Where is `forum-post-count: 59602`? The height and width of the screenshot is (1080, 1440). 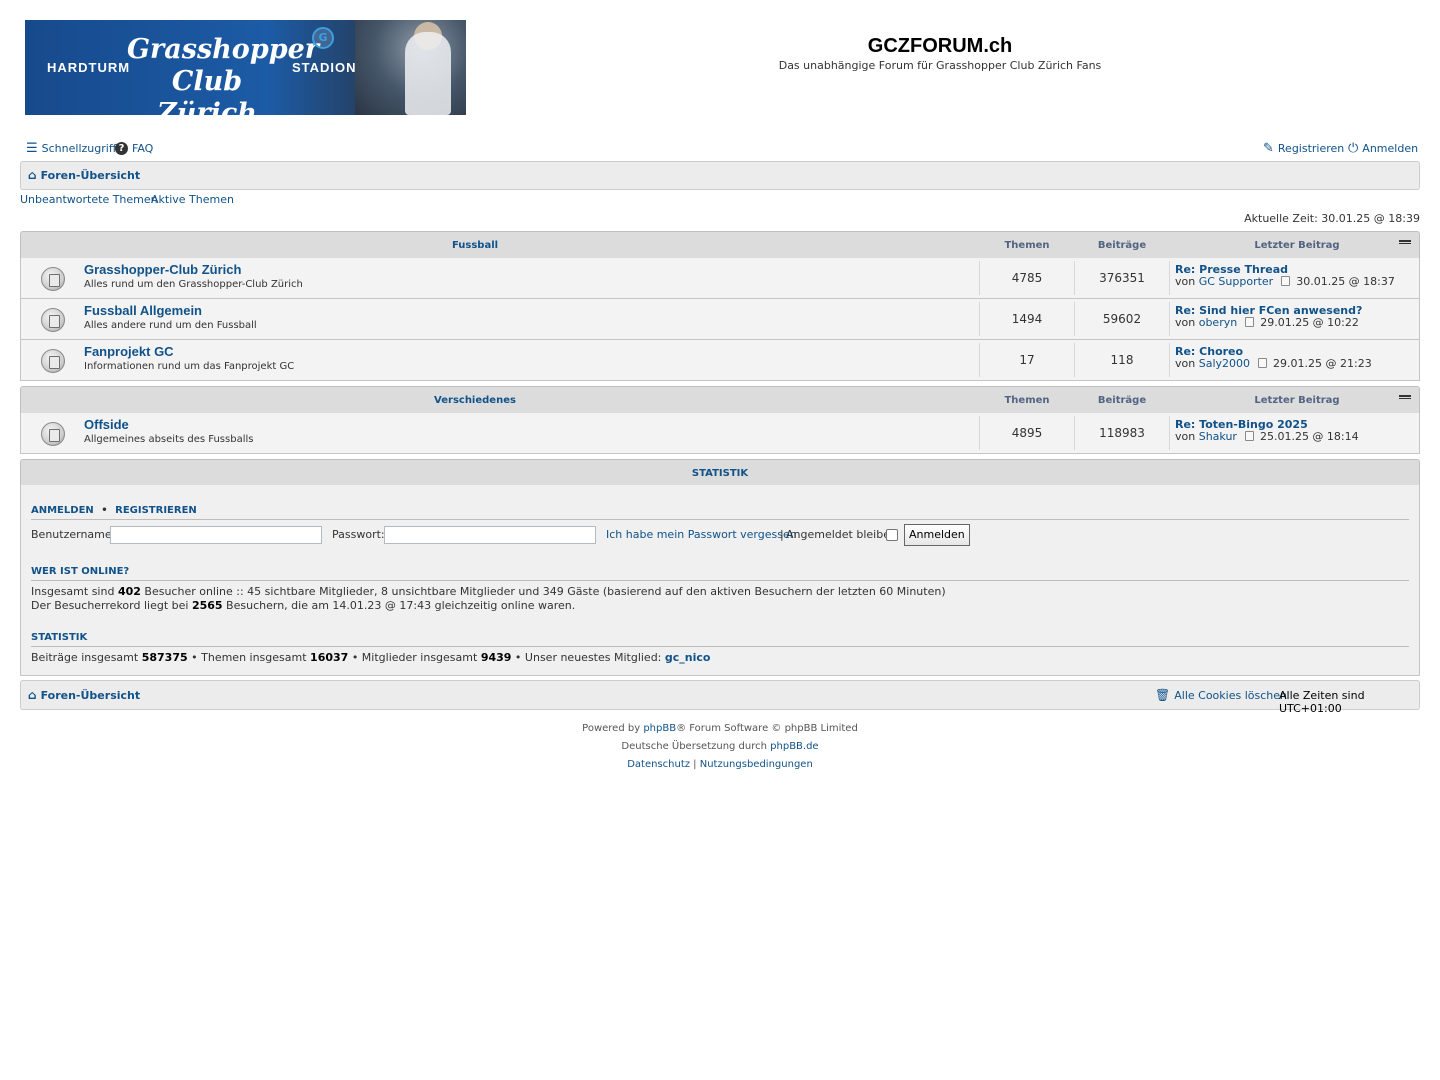 forum-post-count: 59602 is located at coordinates (1122, 319).